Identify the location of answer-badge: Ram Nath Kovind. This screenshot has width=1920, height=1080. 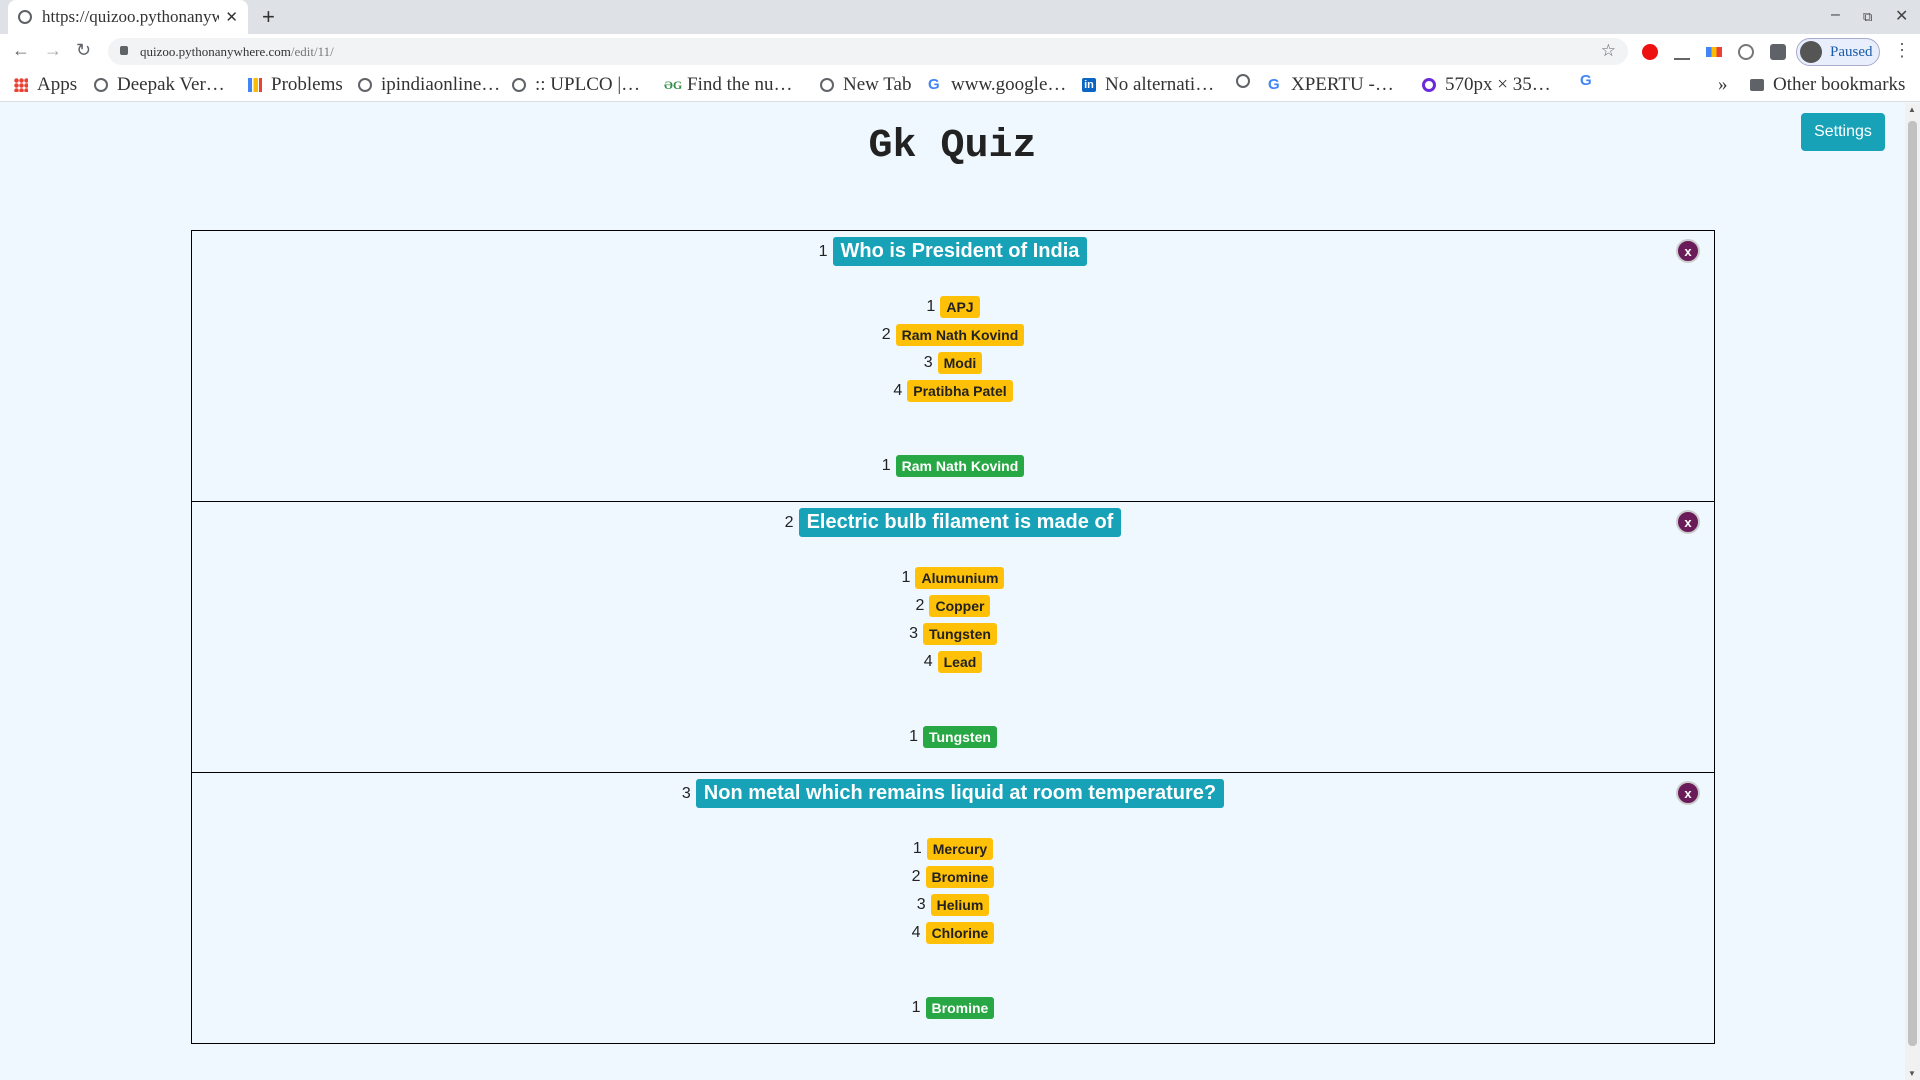
(960, 466).